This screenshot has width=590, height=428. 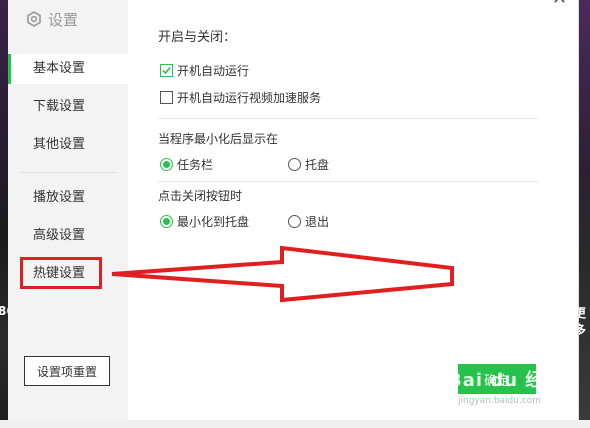 I want to click on annotation-arrow-icon, so click(x=282, y=274).